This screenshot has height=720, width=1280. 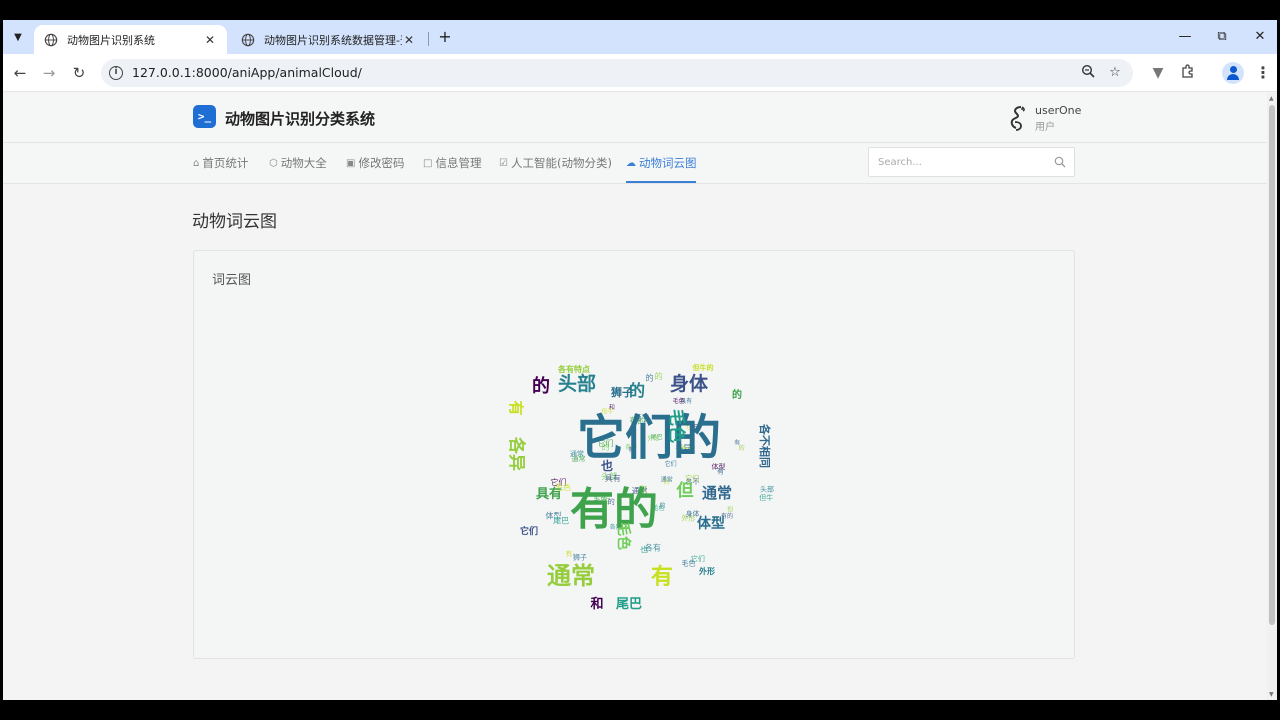 I want to click on wordcloud-word: 和, so click(x=596, y=604).